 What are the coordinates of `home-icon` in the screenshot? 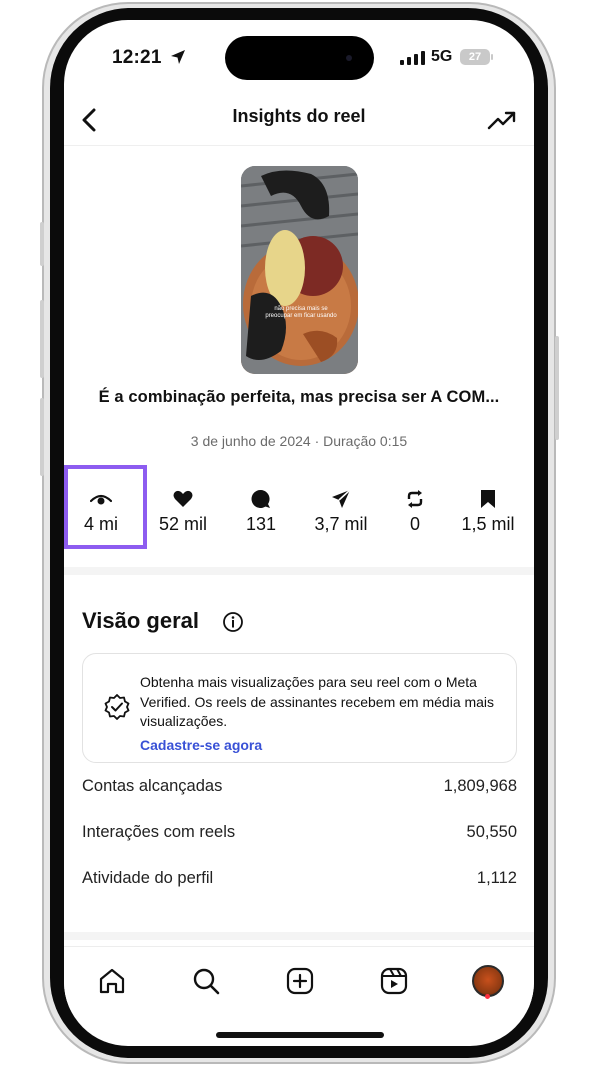 It's located at (112, 981).